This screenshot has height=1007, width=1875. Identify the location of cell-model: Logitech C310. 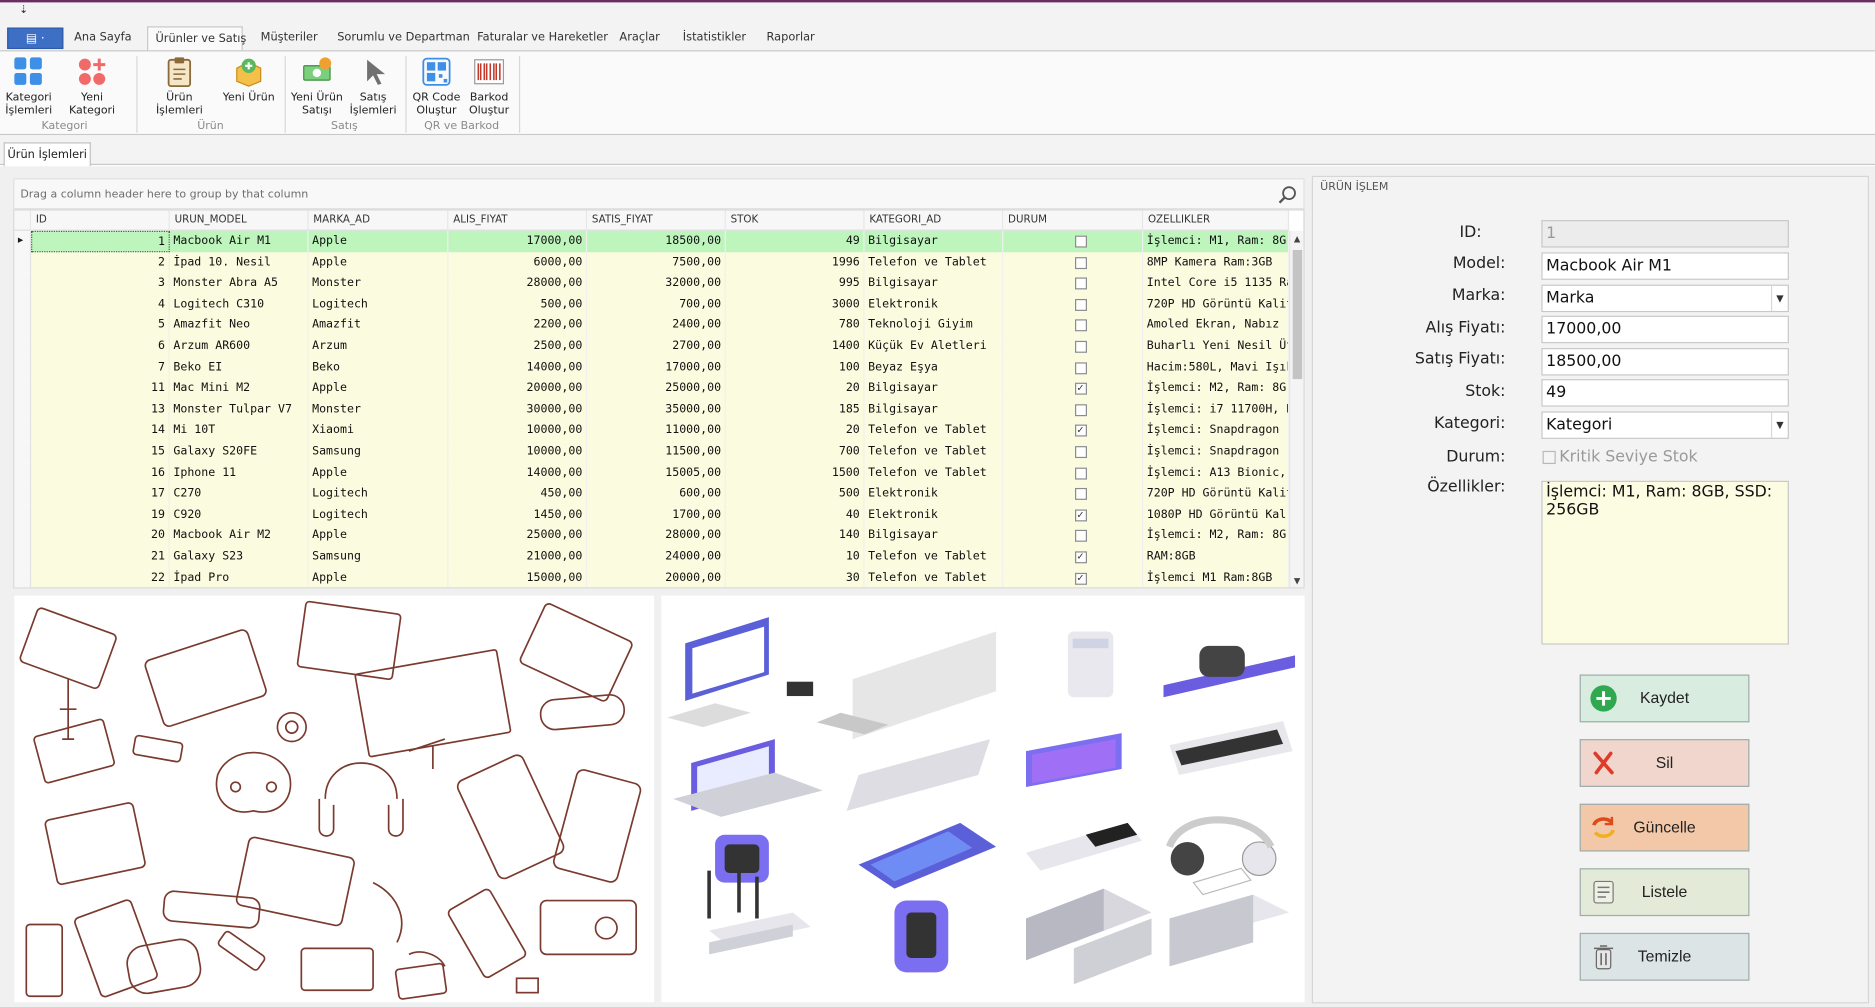
(239, 304).